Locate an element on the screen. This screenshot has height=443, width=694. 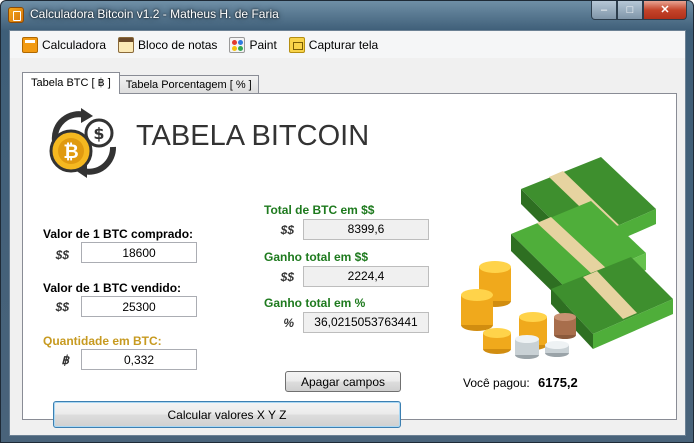
btc-currency-symbol: ฿ is located at coordinates (65, 360).